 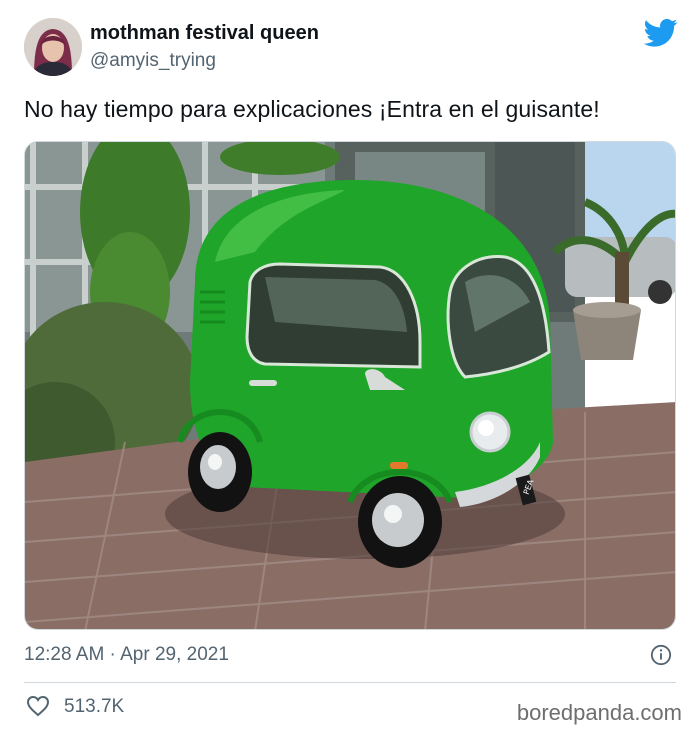 What do you see at coordinates (53, 47) in the screenshot?
I see `avatar` at bounding box center [53, 47].